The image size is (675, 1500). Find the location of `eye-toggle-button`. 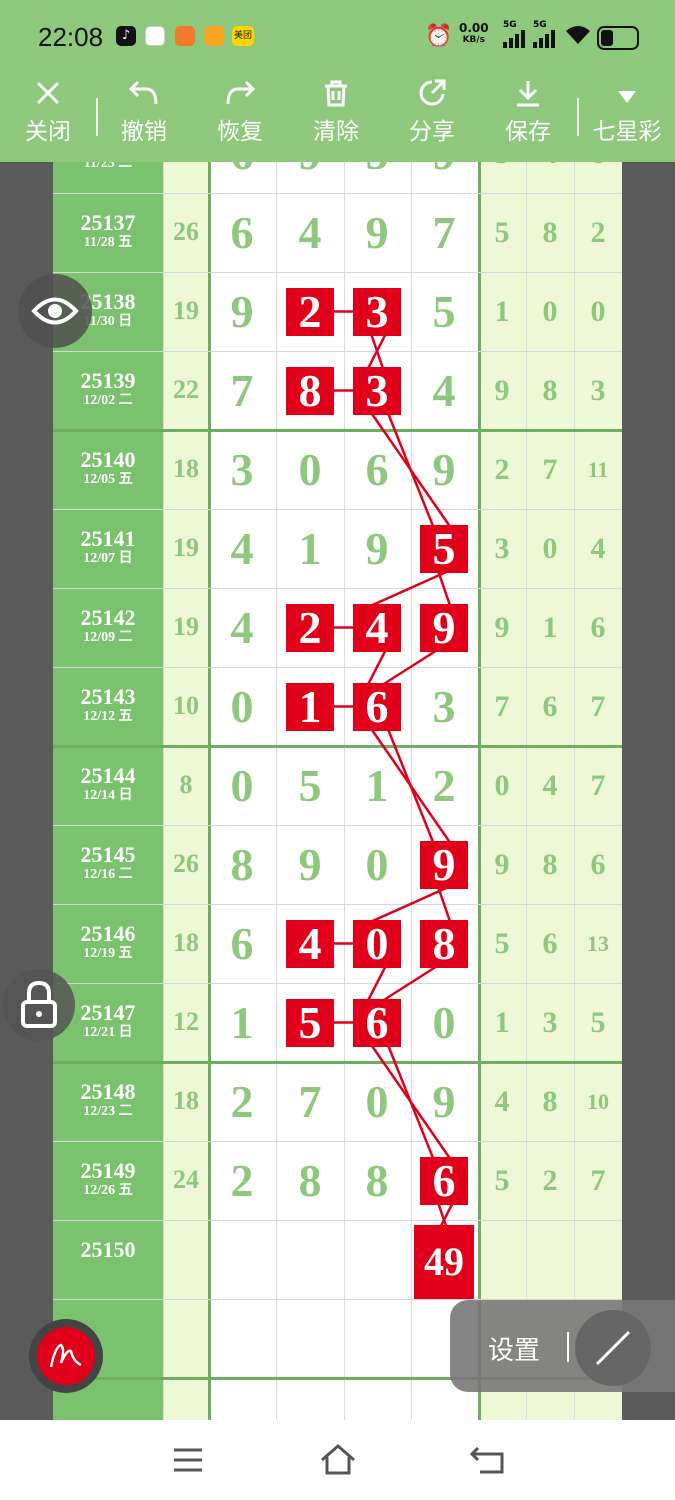

eye-toggle-button is located at coordinates (55, 311).